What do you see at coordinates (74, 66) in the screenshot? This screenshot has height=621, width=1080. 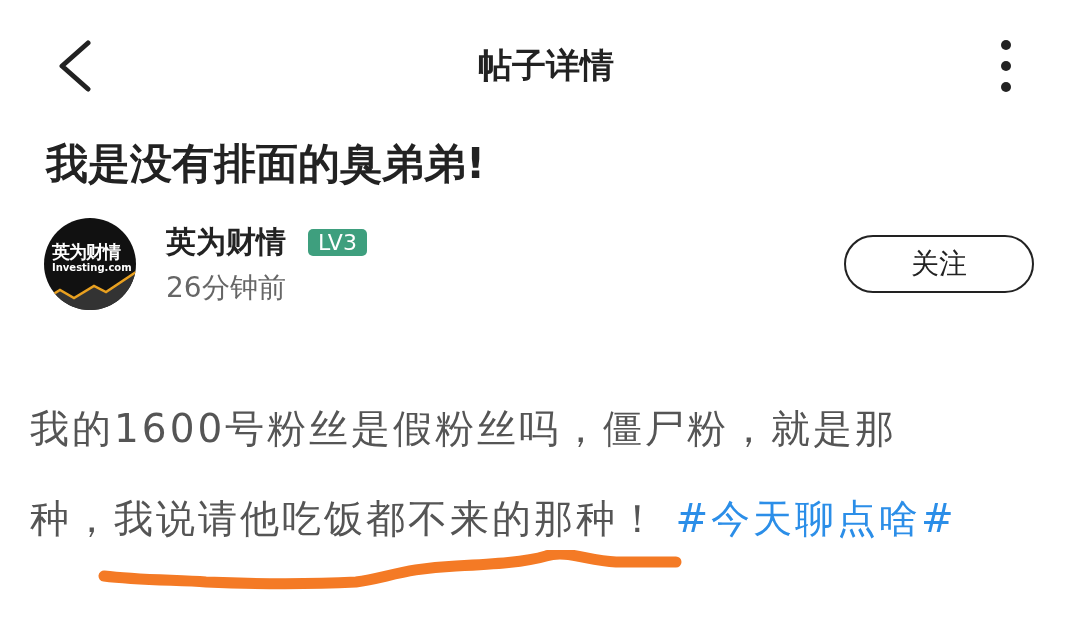 I see `back-icon` at bounding box center [74, 66].